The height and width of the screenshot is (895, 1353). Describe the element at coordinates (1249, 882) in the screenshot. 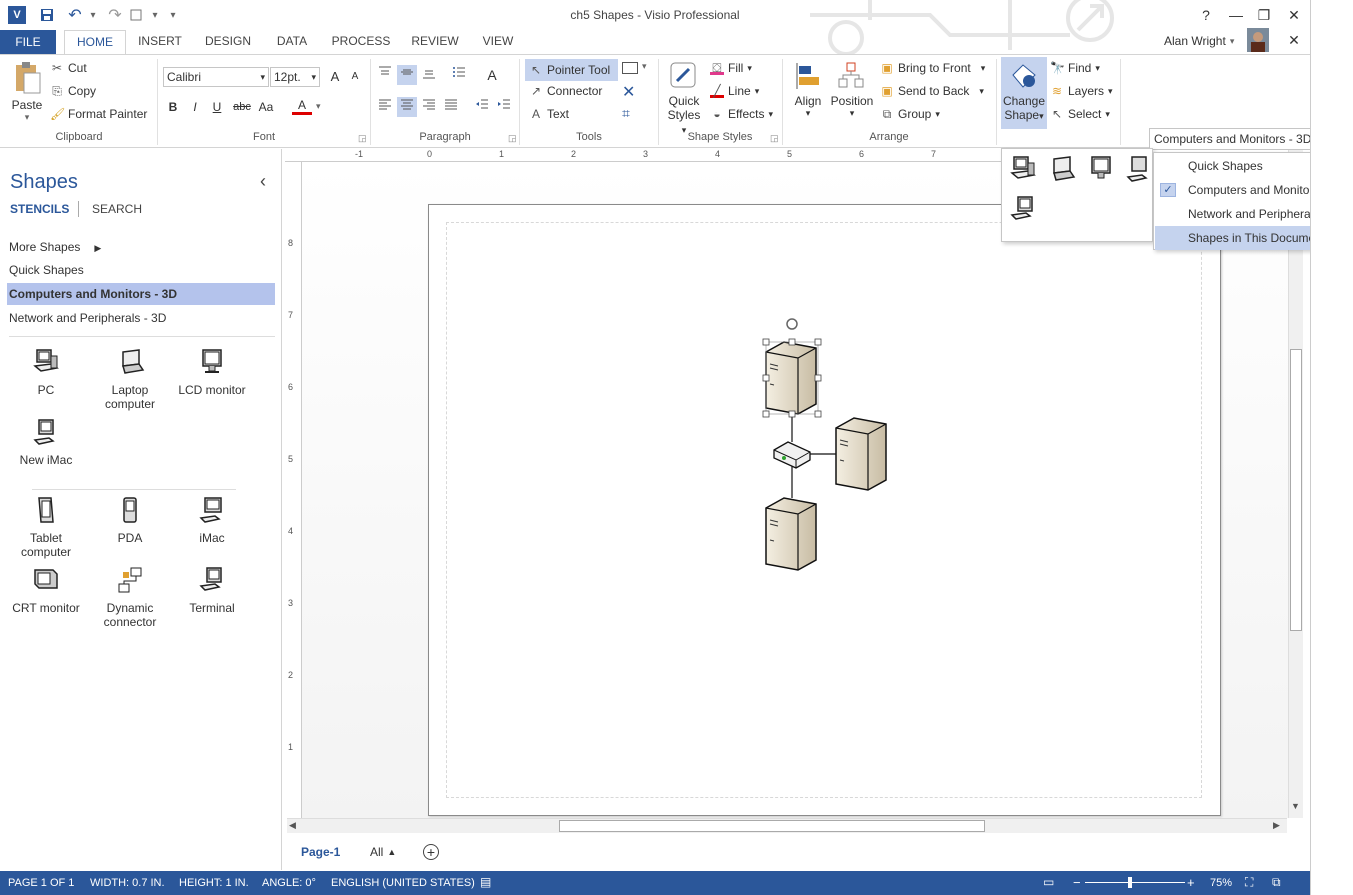

I see `fit-page-icon: ⛶` at that location.